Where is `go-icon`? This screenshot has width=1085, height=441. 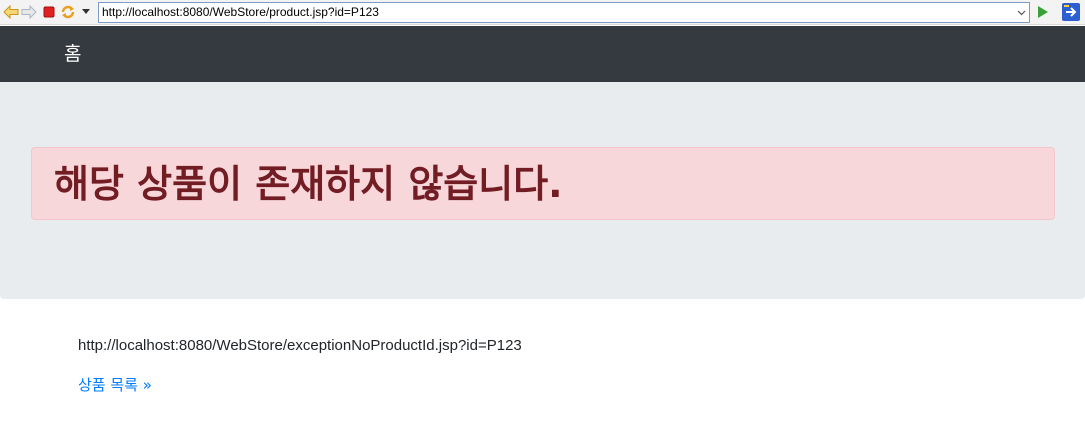 go-icon is located at coordinates (1043, 12).